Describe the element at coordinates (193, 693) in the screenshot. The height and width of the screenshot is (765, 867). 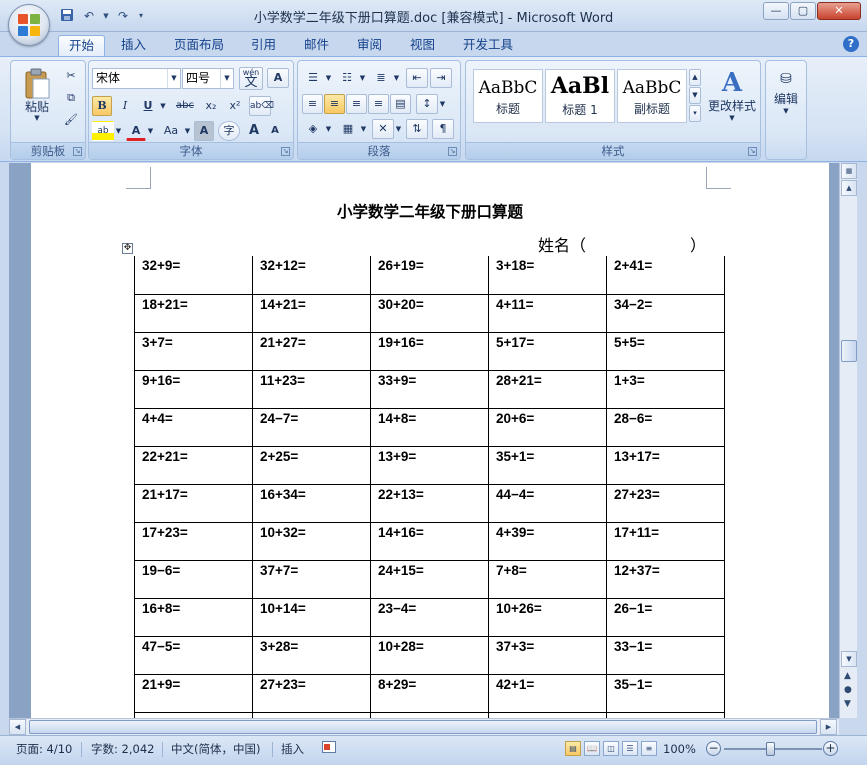
I see `table-cell: 21+9=` at that location.